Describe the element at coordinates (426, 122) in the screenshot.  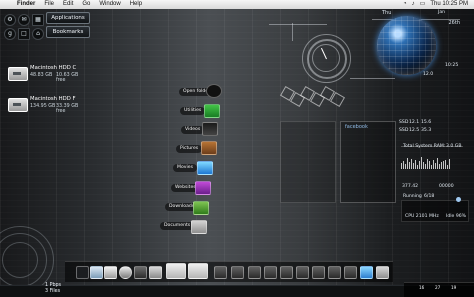
I see `disk-stat-3: 15.6` at that location.